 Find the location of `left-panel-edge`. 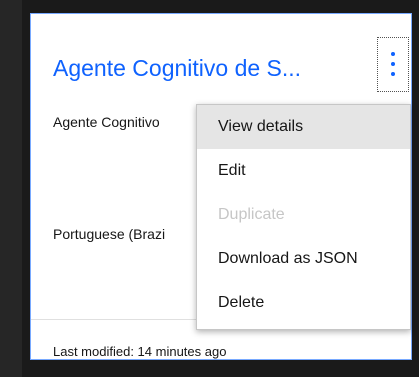

left-panel-edge is located at coordinates (11, 188).